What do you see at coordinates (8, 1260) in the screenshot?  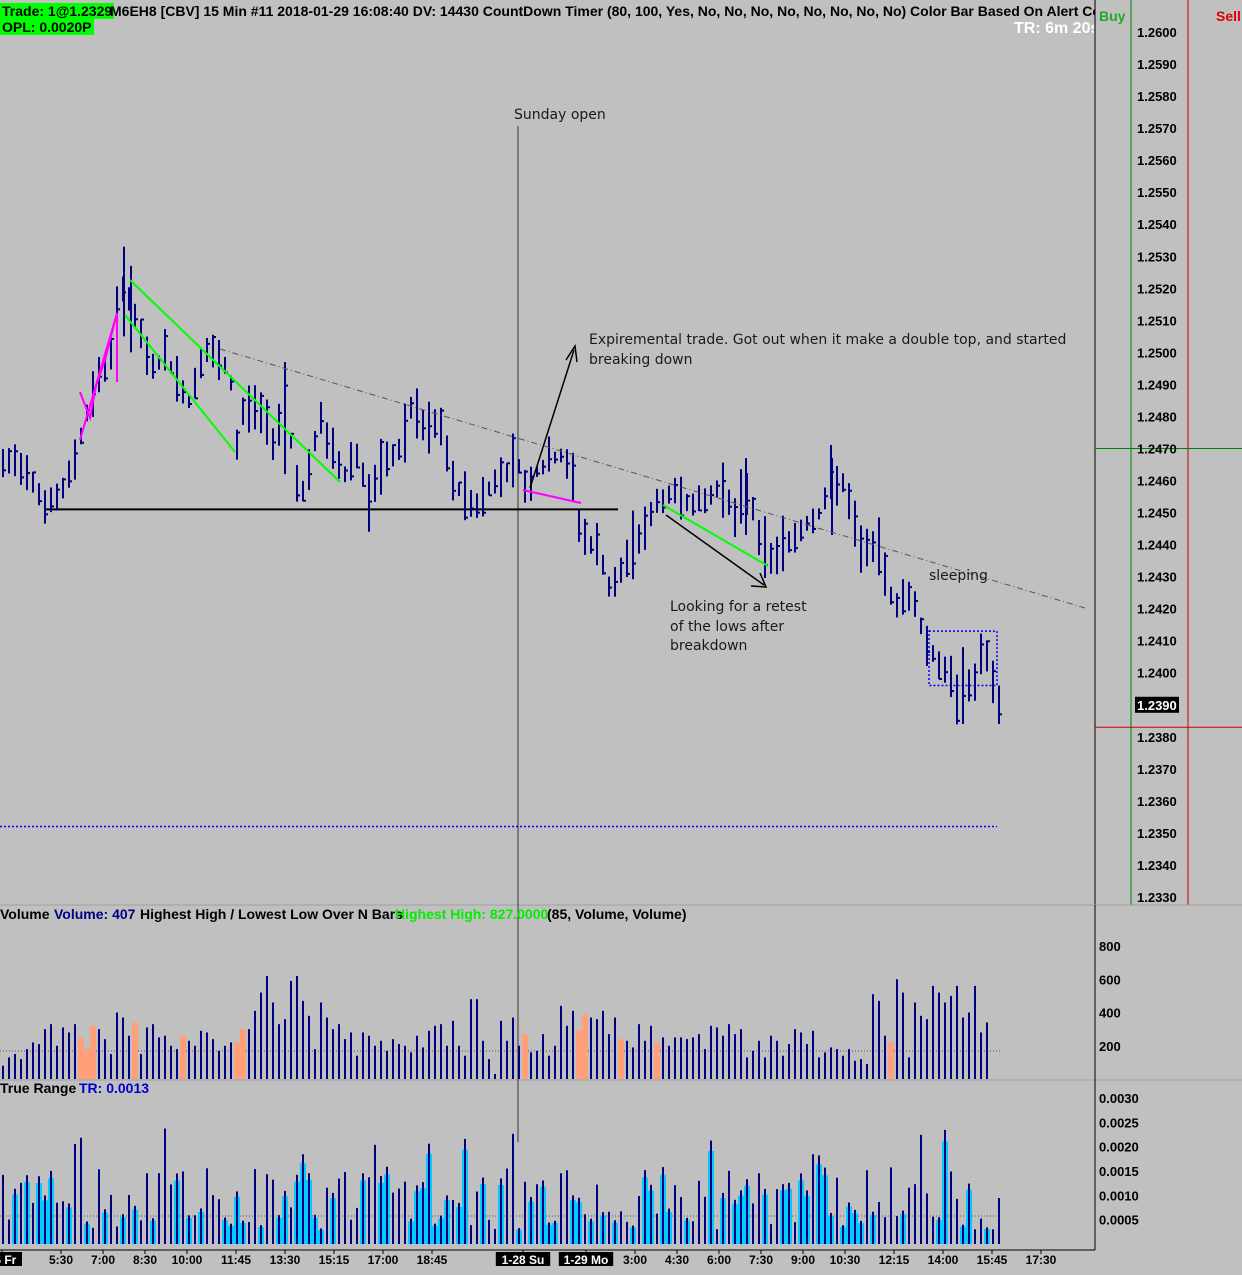 I see `time-label: 26 Fr` at bounding box center [8, 1260].